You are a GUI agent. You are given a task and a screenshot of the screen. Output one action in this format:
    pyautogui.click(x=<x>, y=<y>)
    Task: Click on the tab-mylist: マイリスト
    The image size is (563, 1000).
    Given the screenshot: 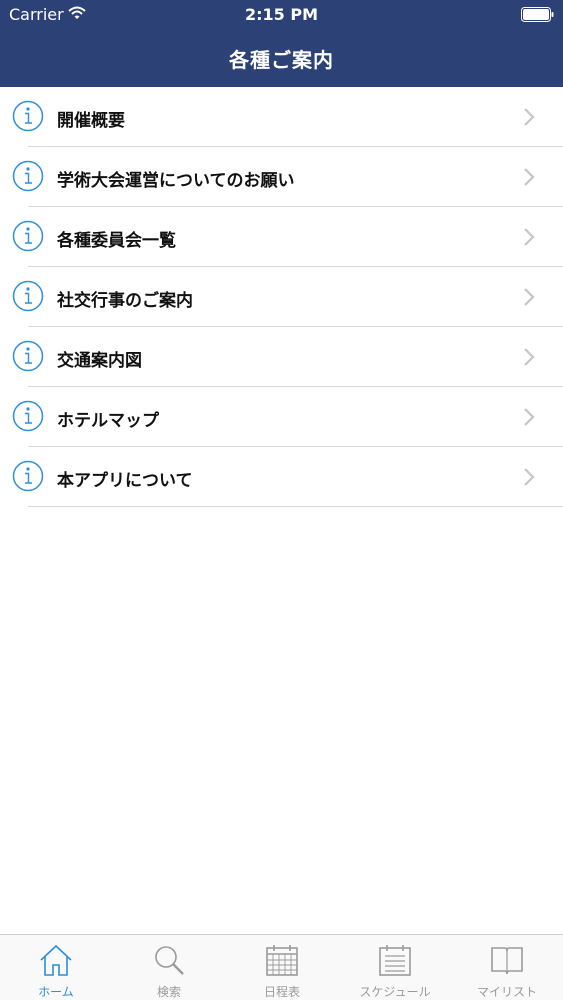 What is the action you would take?
    pyautogui.click(x=507, y=967)
    